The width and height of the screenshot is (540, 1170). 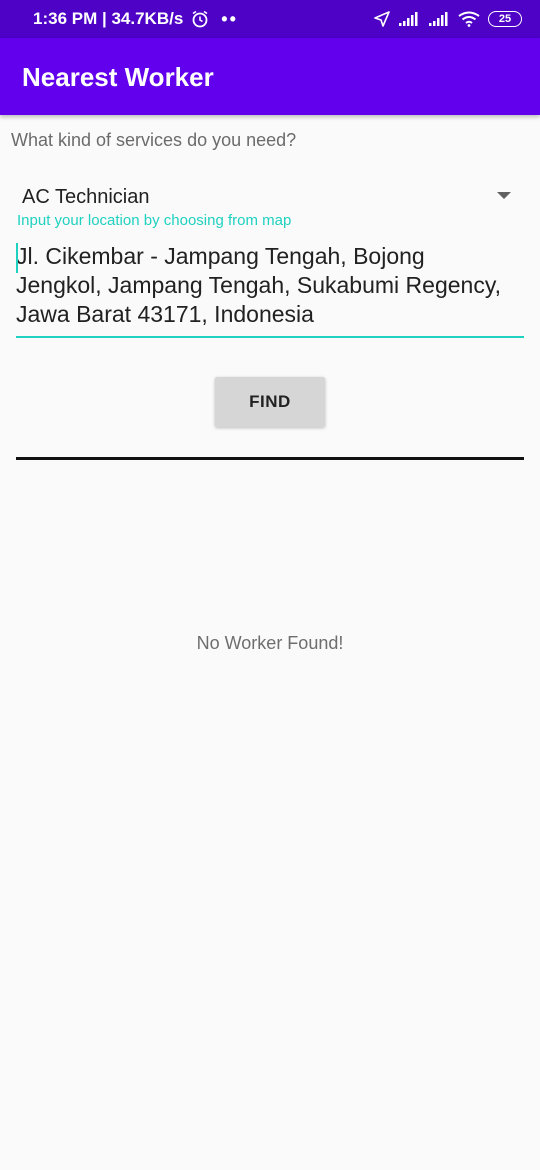 I want to click on text-cursor, so click(x=17, y=258).